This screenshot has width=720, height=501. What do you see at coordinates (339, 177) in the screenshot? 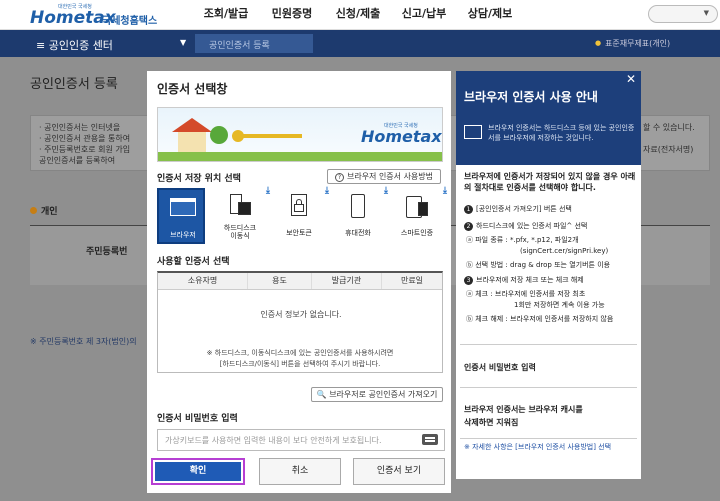
I see `question-icon: ?` at bounding box center [339, 177].